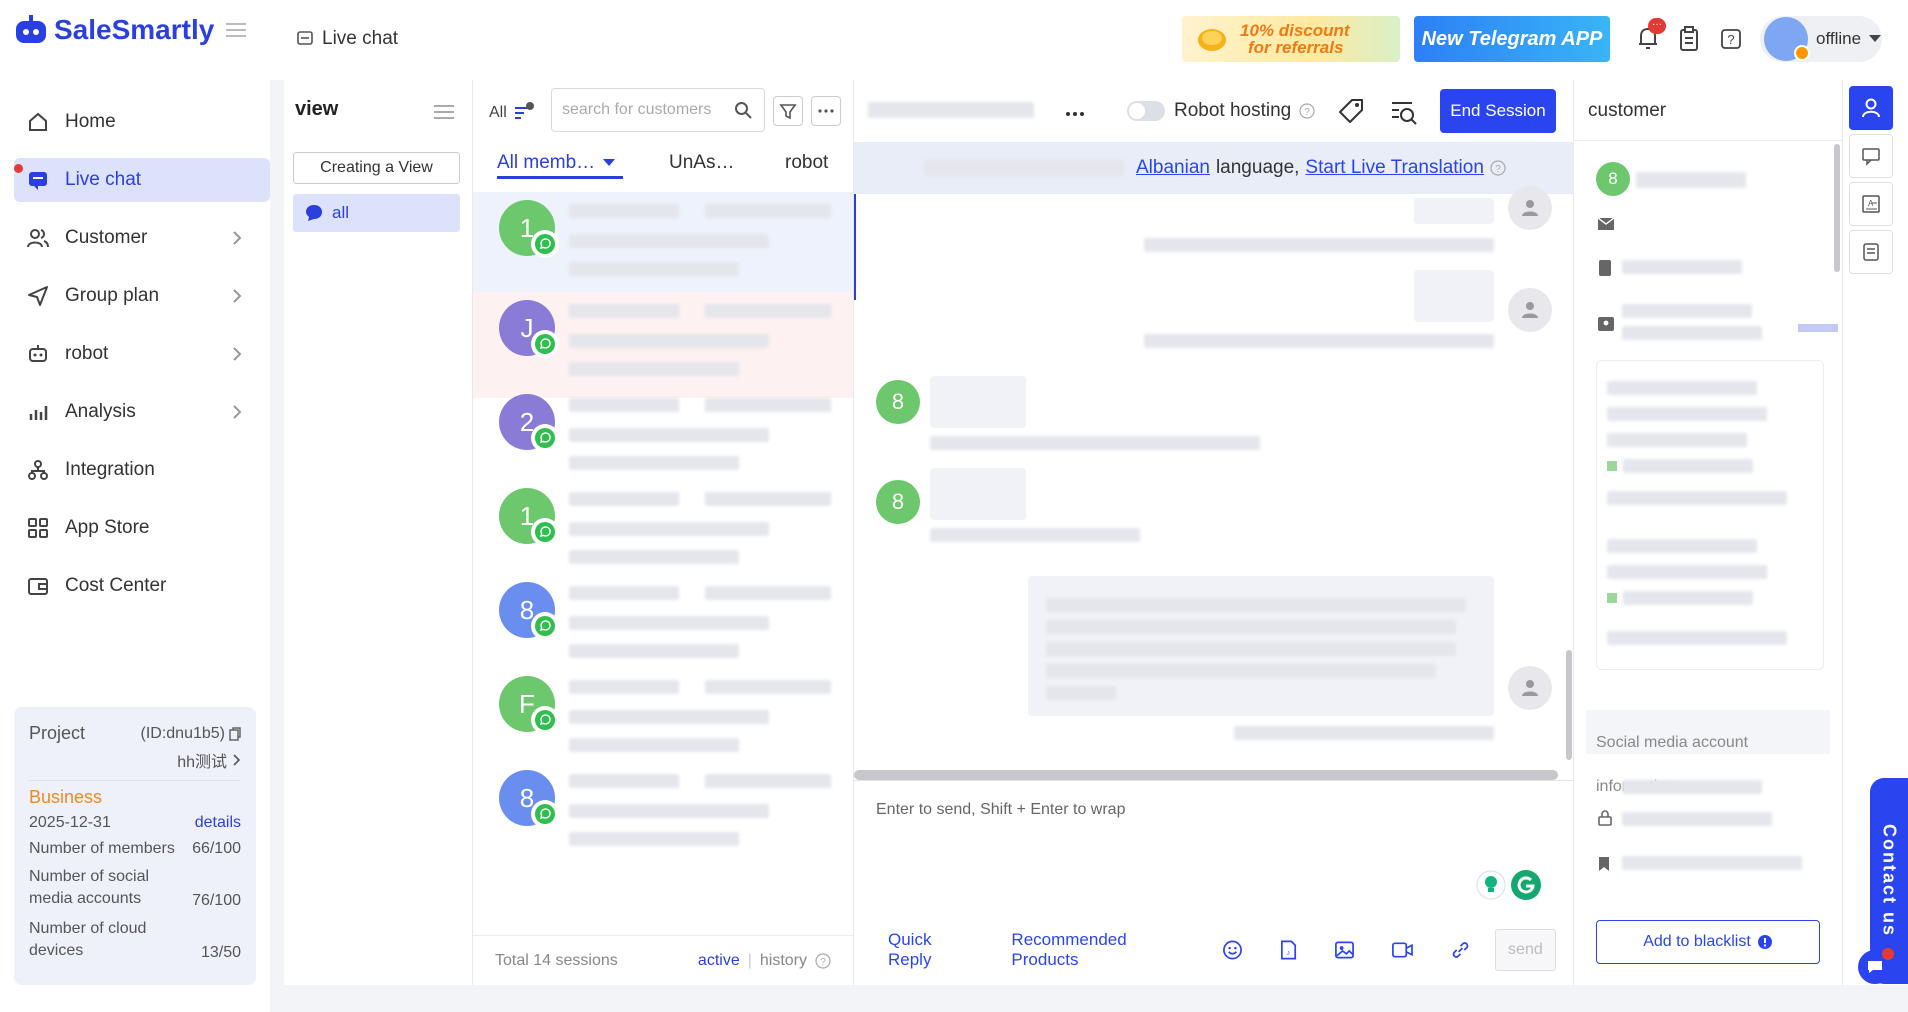  Describe the element at coordinates (191, 734) in the screenshot. I see `project-id: (ID:dnu1b5)` at that location.